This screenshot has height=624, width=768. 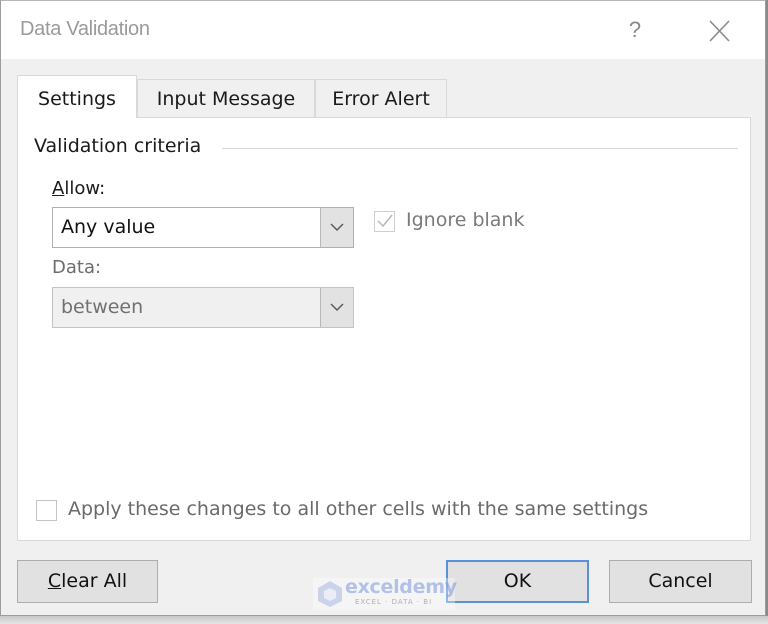 What do you see at coordinates (384, 620) in the screenshot?
I see `window-shadow-bottom` at bounding box center [384, 620].